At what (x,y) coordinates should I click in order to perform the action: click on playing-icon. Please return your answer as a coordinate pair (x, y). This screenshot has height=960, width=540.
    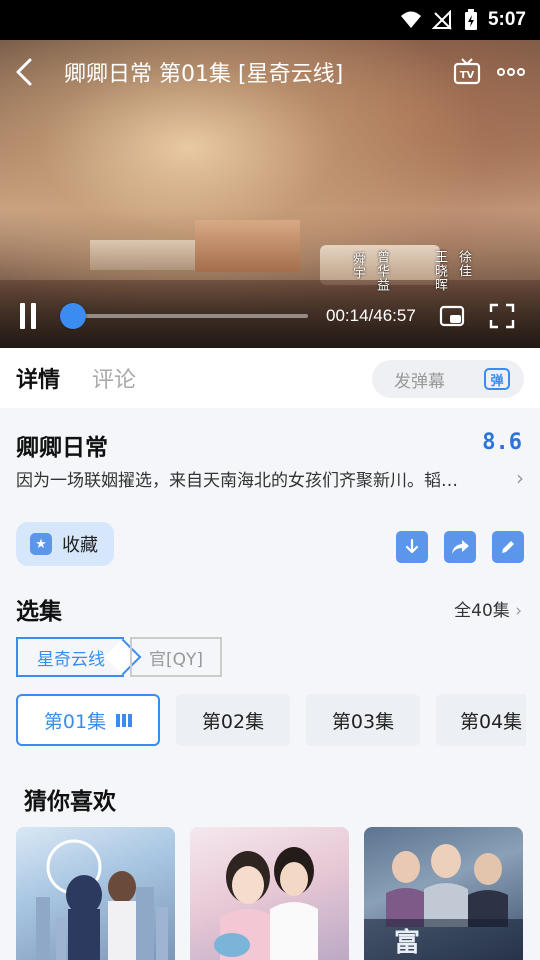
    Looking at the image, I should click on (124, 720).